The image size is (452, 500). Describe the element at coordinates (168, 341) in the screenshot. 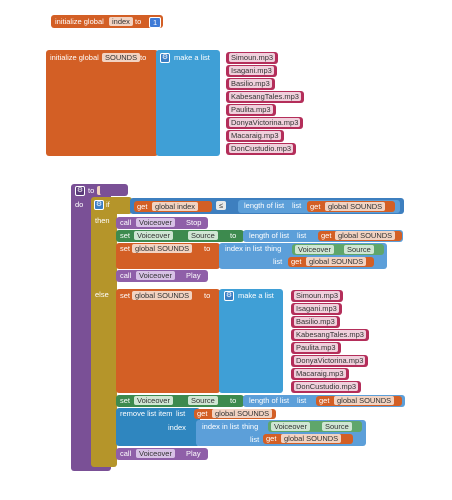

I see `set-global-sounds-block-2: set global SOUNDS to` at that location.